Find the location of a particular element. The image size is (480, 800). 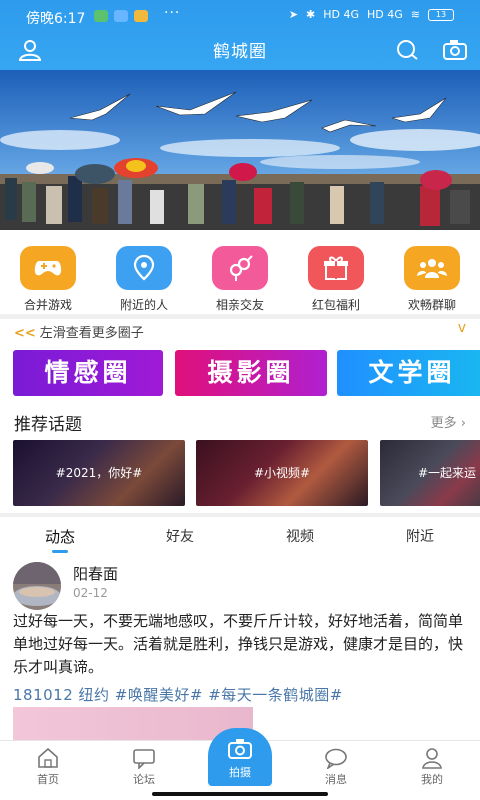

topic-label: #2021，你好# is located at coordinates (99, 473).